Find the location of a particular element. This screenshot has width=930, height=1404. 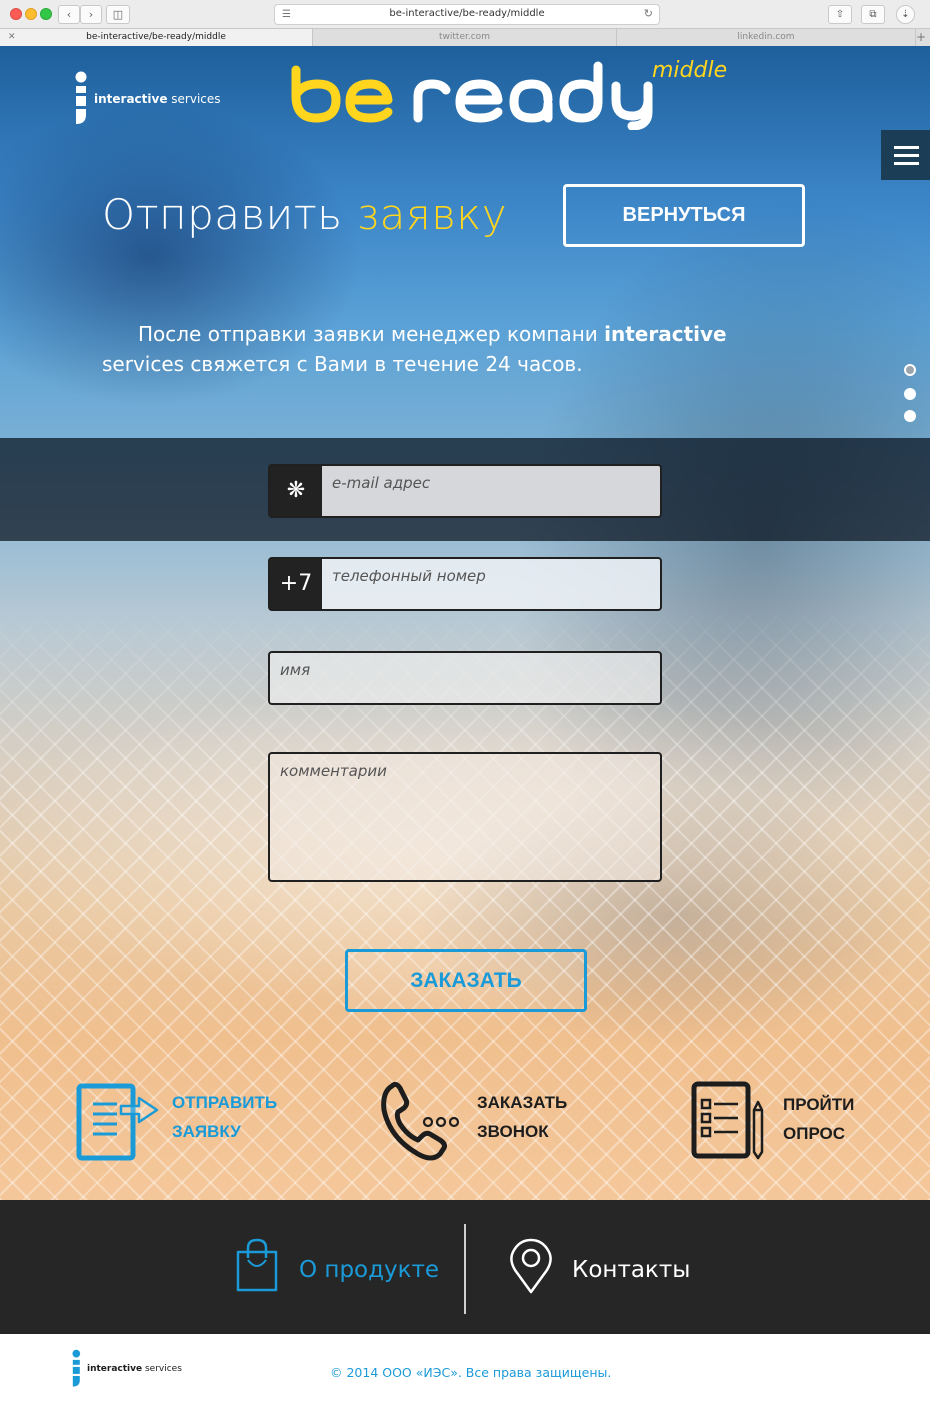

page-title: Отправить заявку is located at coordinates (305, 214).